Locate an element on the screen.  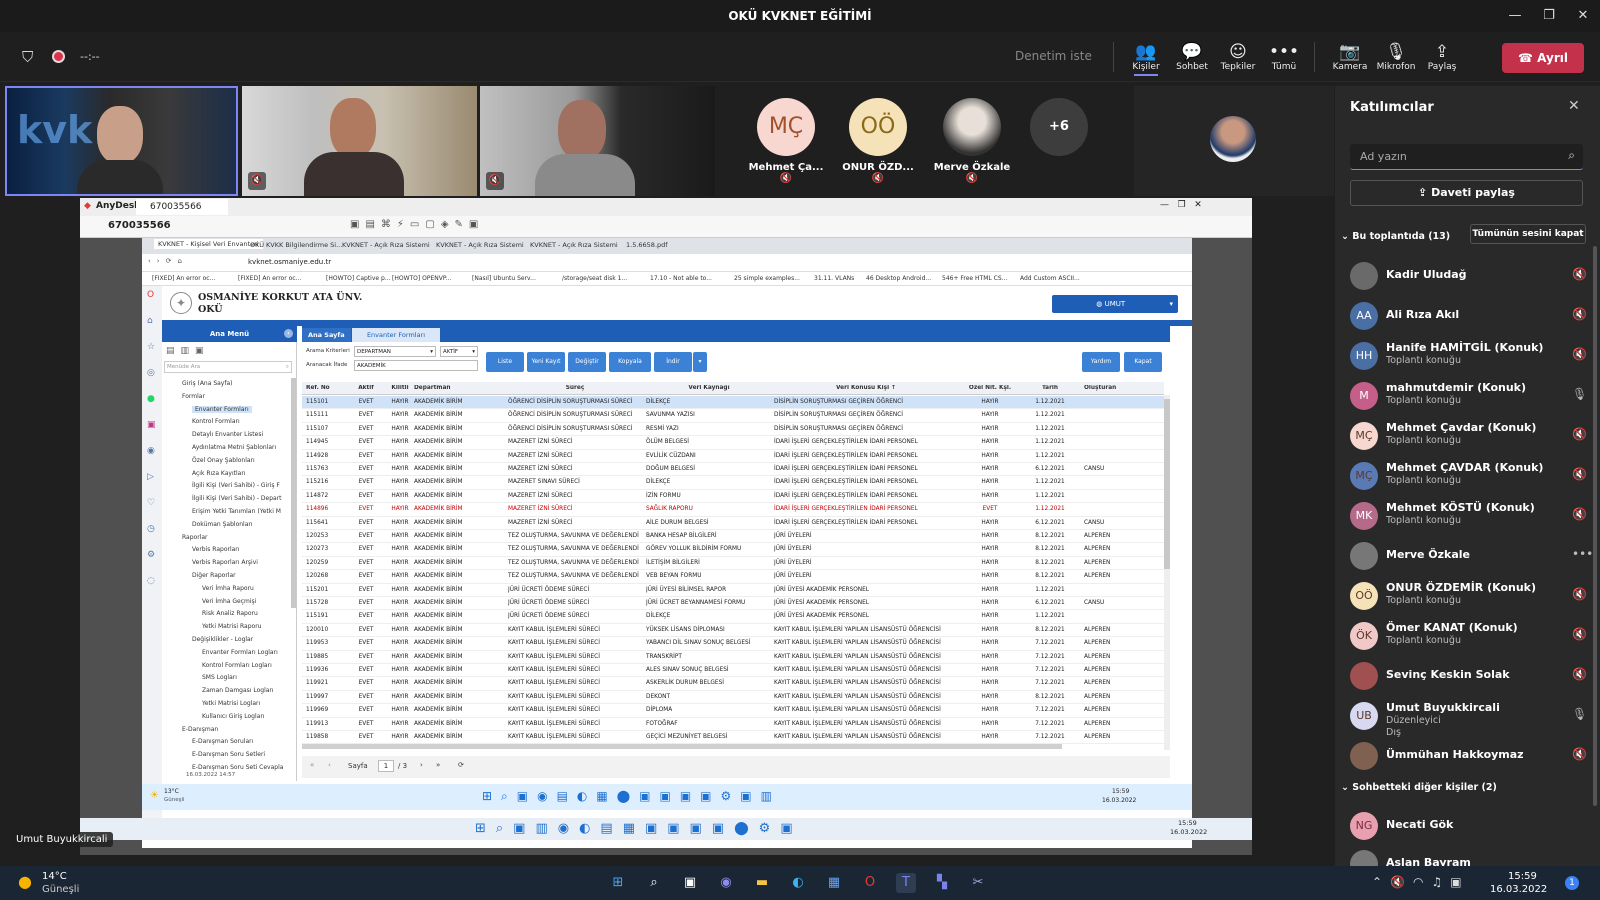
column-header: Ref. No is located at coordinates (325, 388).